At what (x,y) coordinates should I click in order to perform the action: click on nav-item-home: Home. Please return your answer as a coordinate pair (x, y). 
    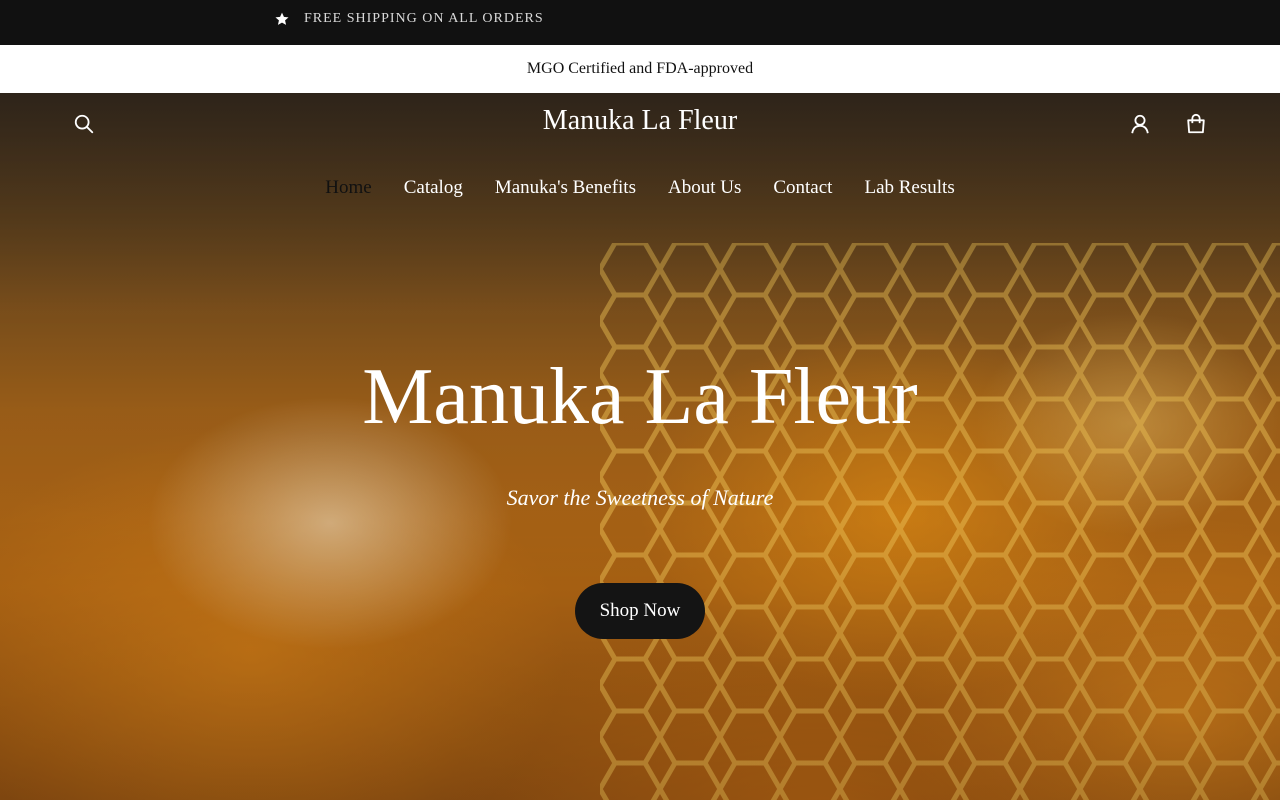
    Looking at the image, I should click on (348, 188).